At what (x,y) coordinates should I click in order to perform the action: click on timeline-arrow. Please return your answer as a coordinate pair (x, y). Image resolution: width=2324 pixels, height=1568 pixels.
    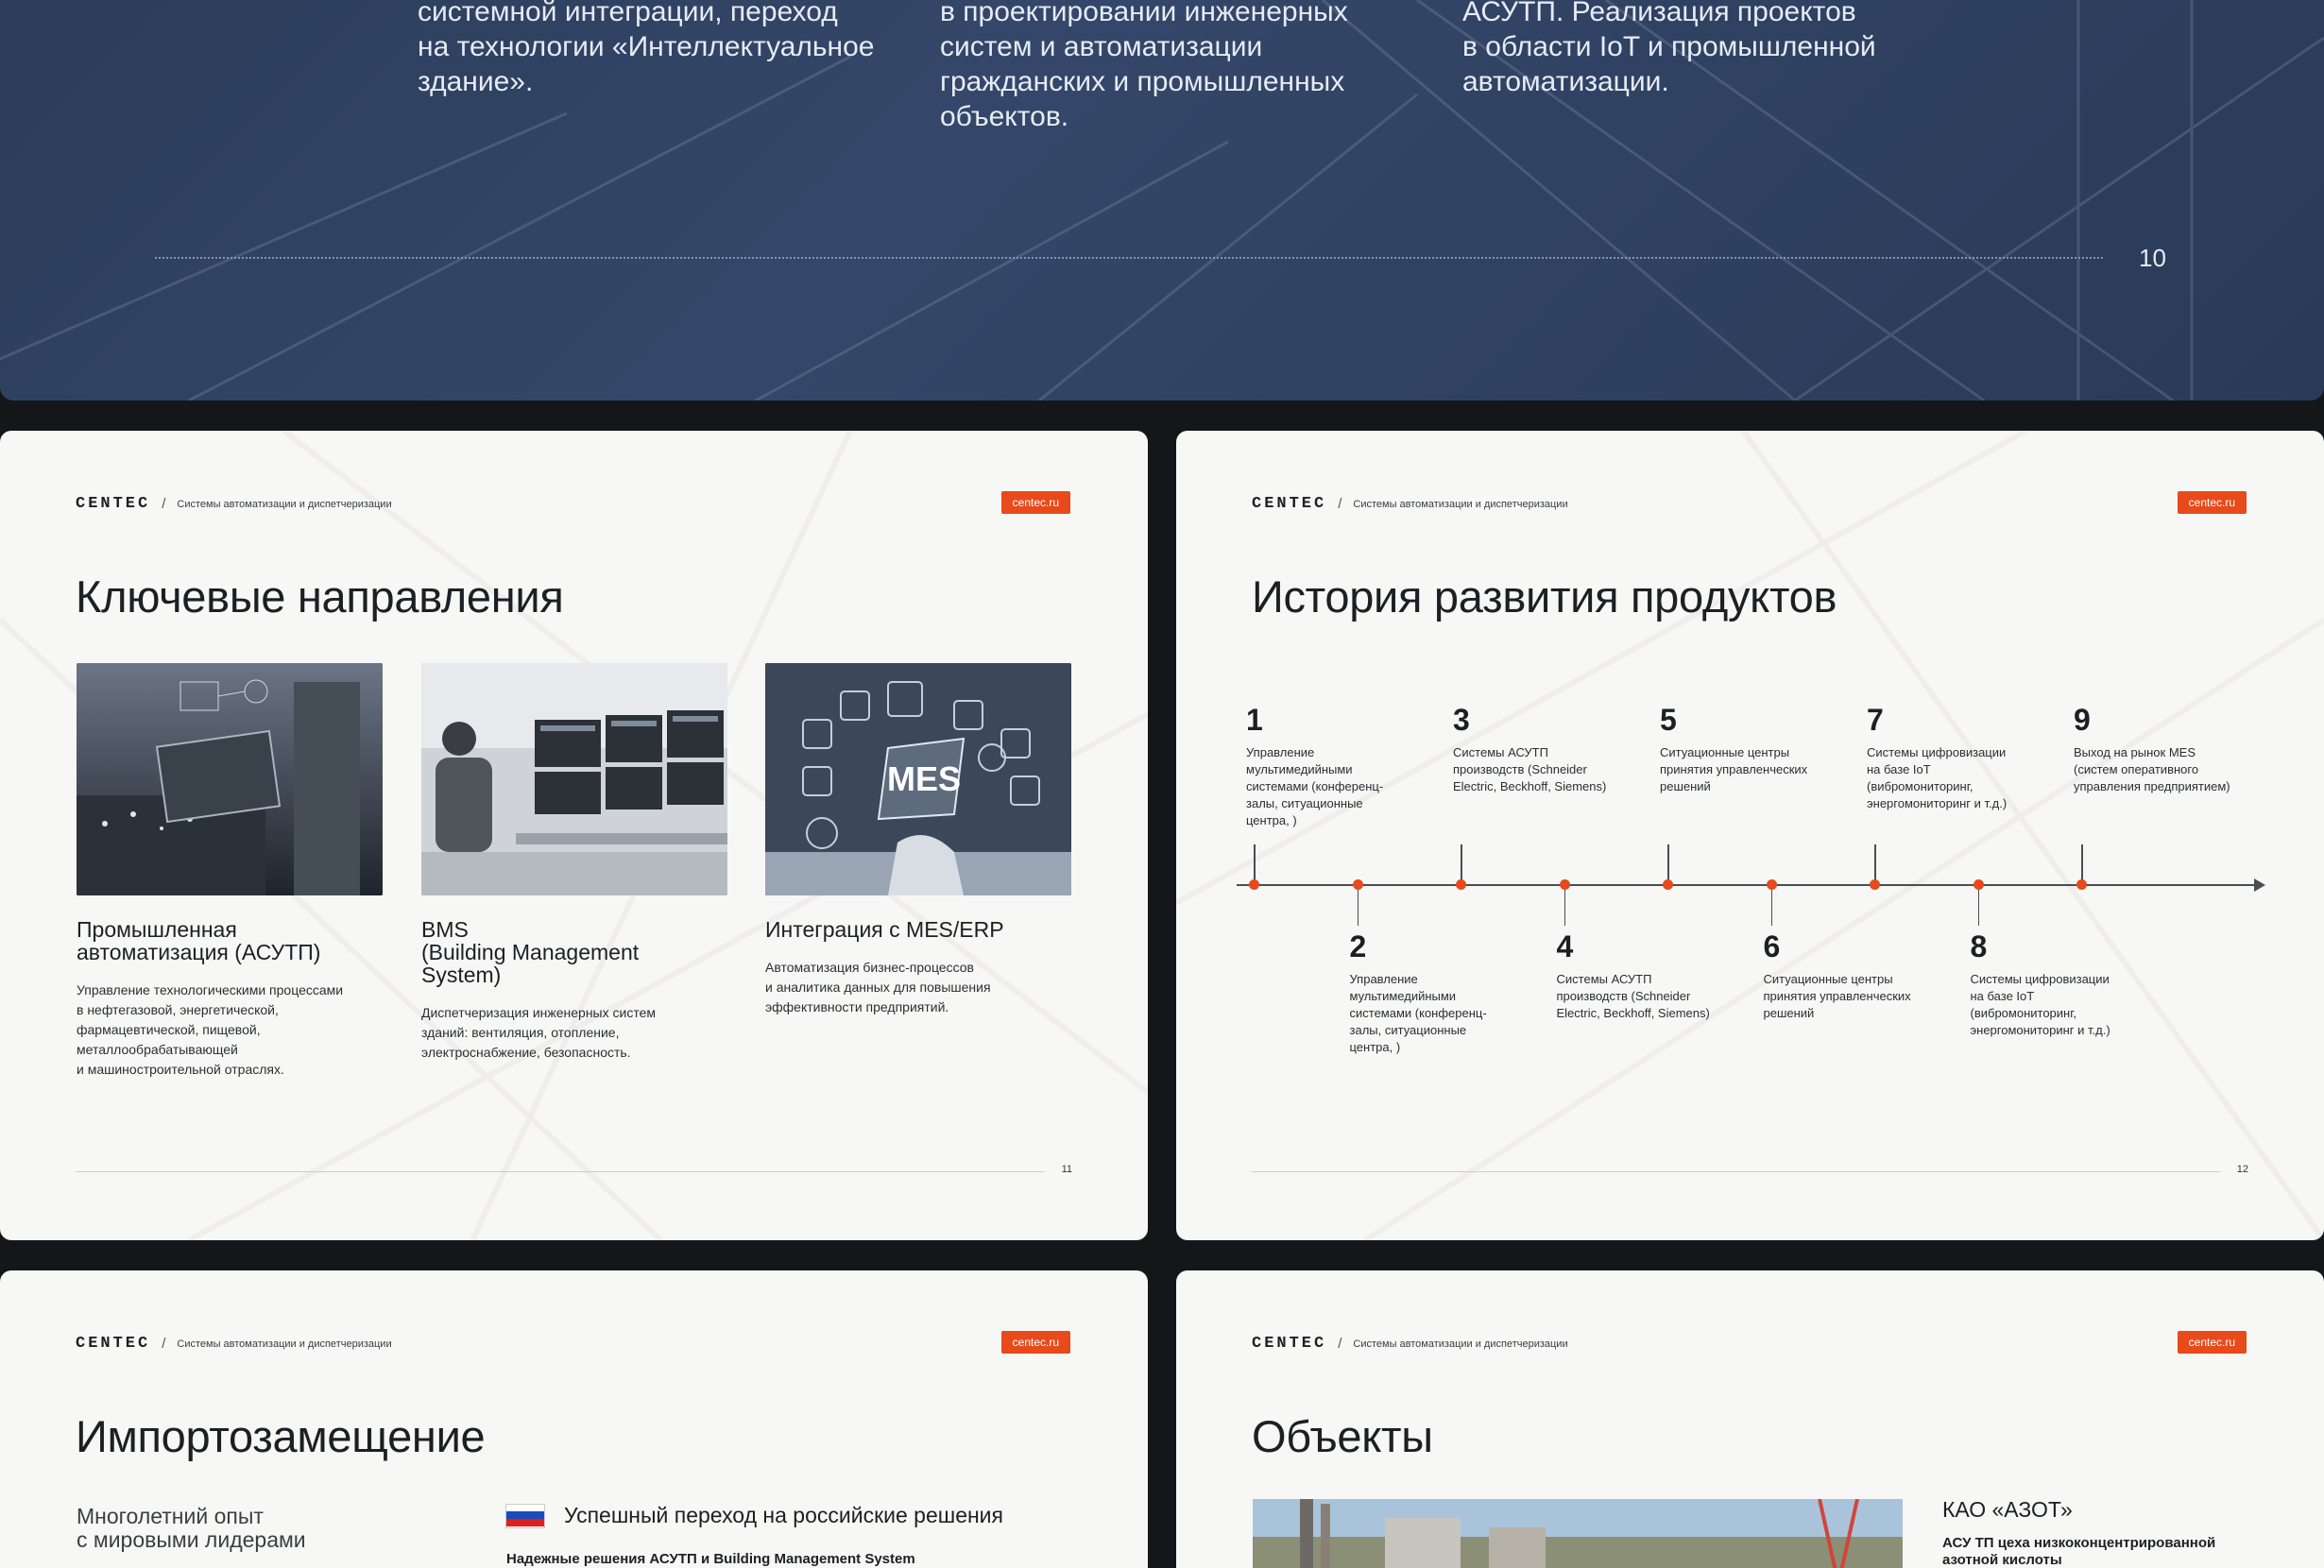
    Looking at the image, I should click on (2259, 885).